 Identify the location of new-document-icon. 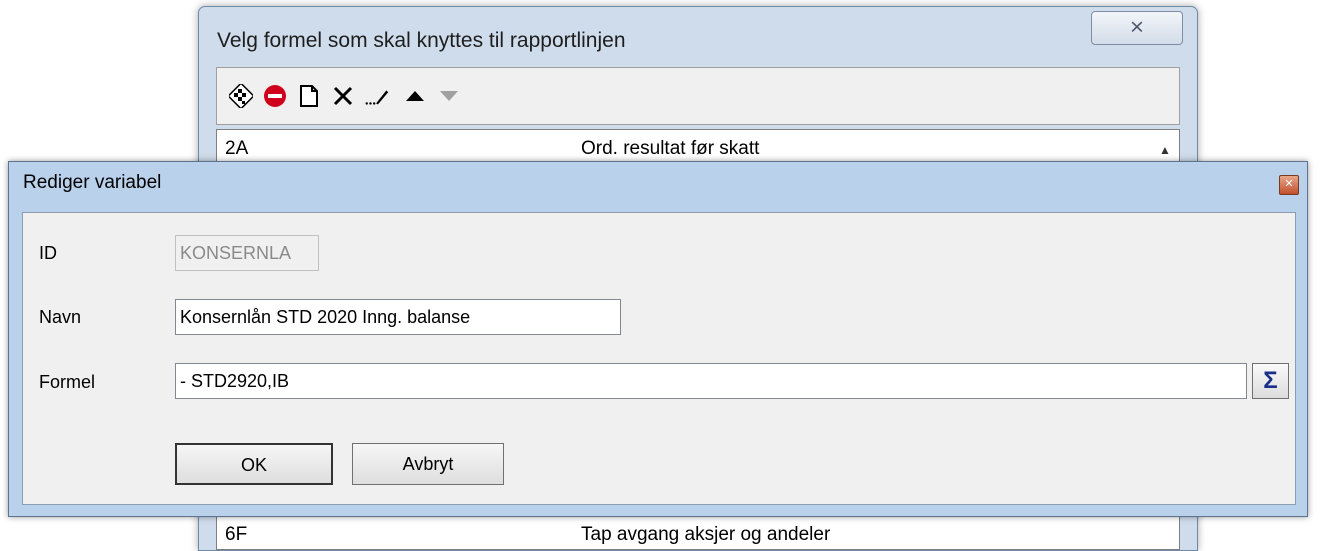
(309, 96).